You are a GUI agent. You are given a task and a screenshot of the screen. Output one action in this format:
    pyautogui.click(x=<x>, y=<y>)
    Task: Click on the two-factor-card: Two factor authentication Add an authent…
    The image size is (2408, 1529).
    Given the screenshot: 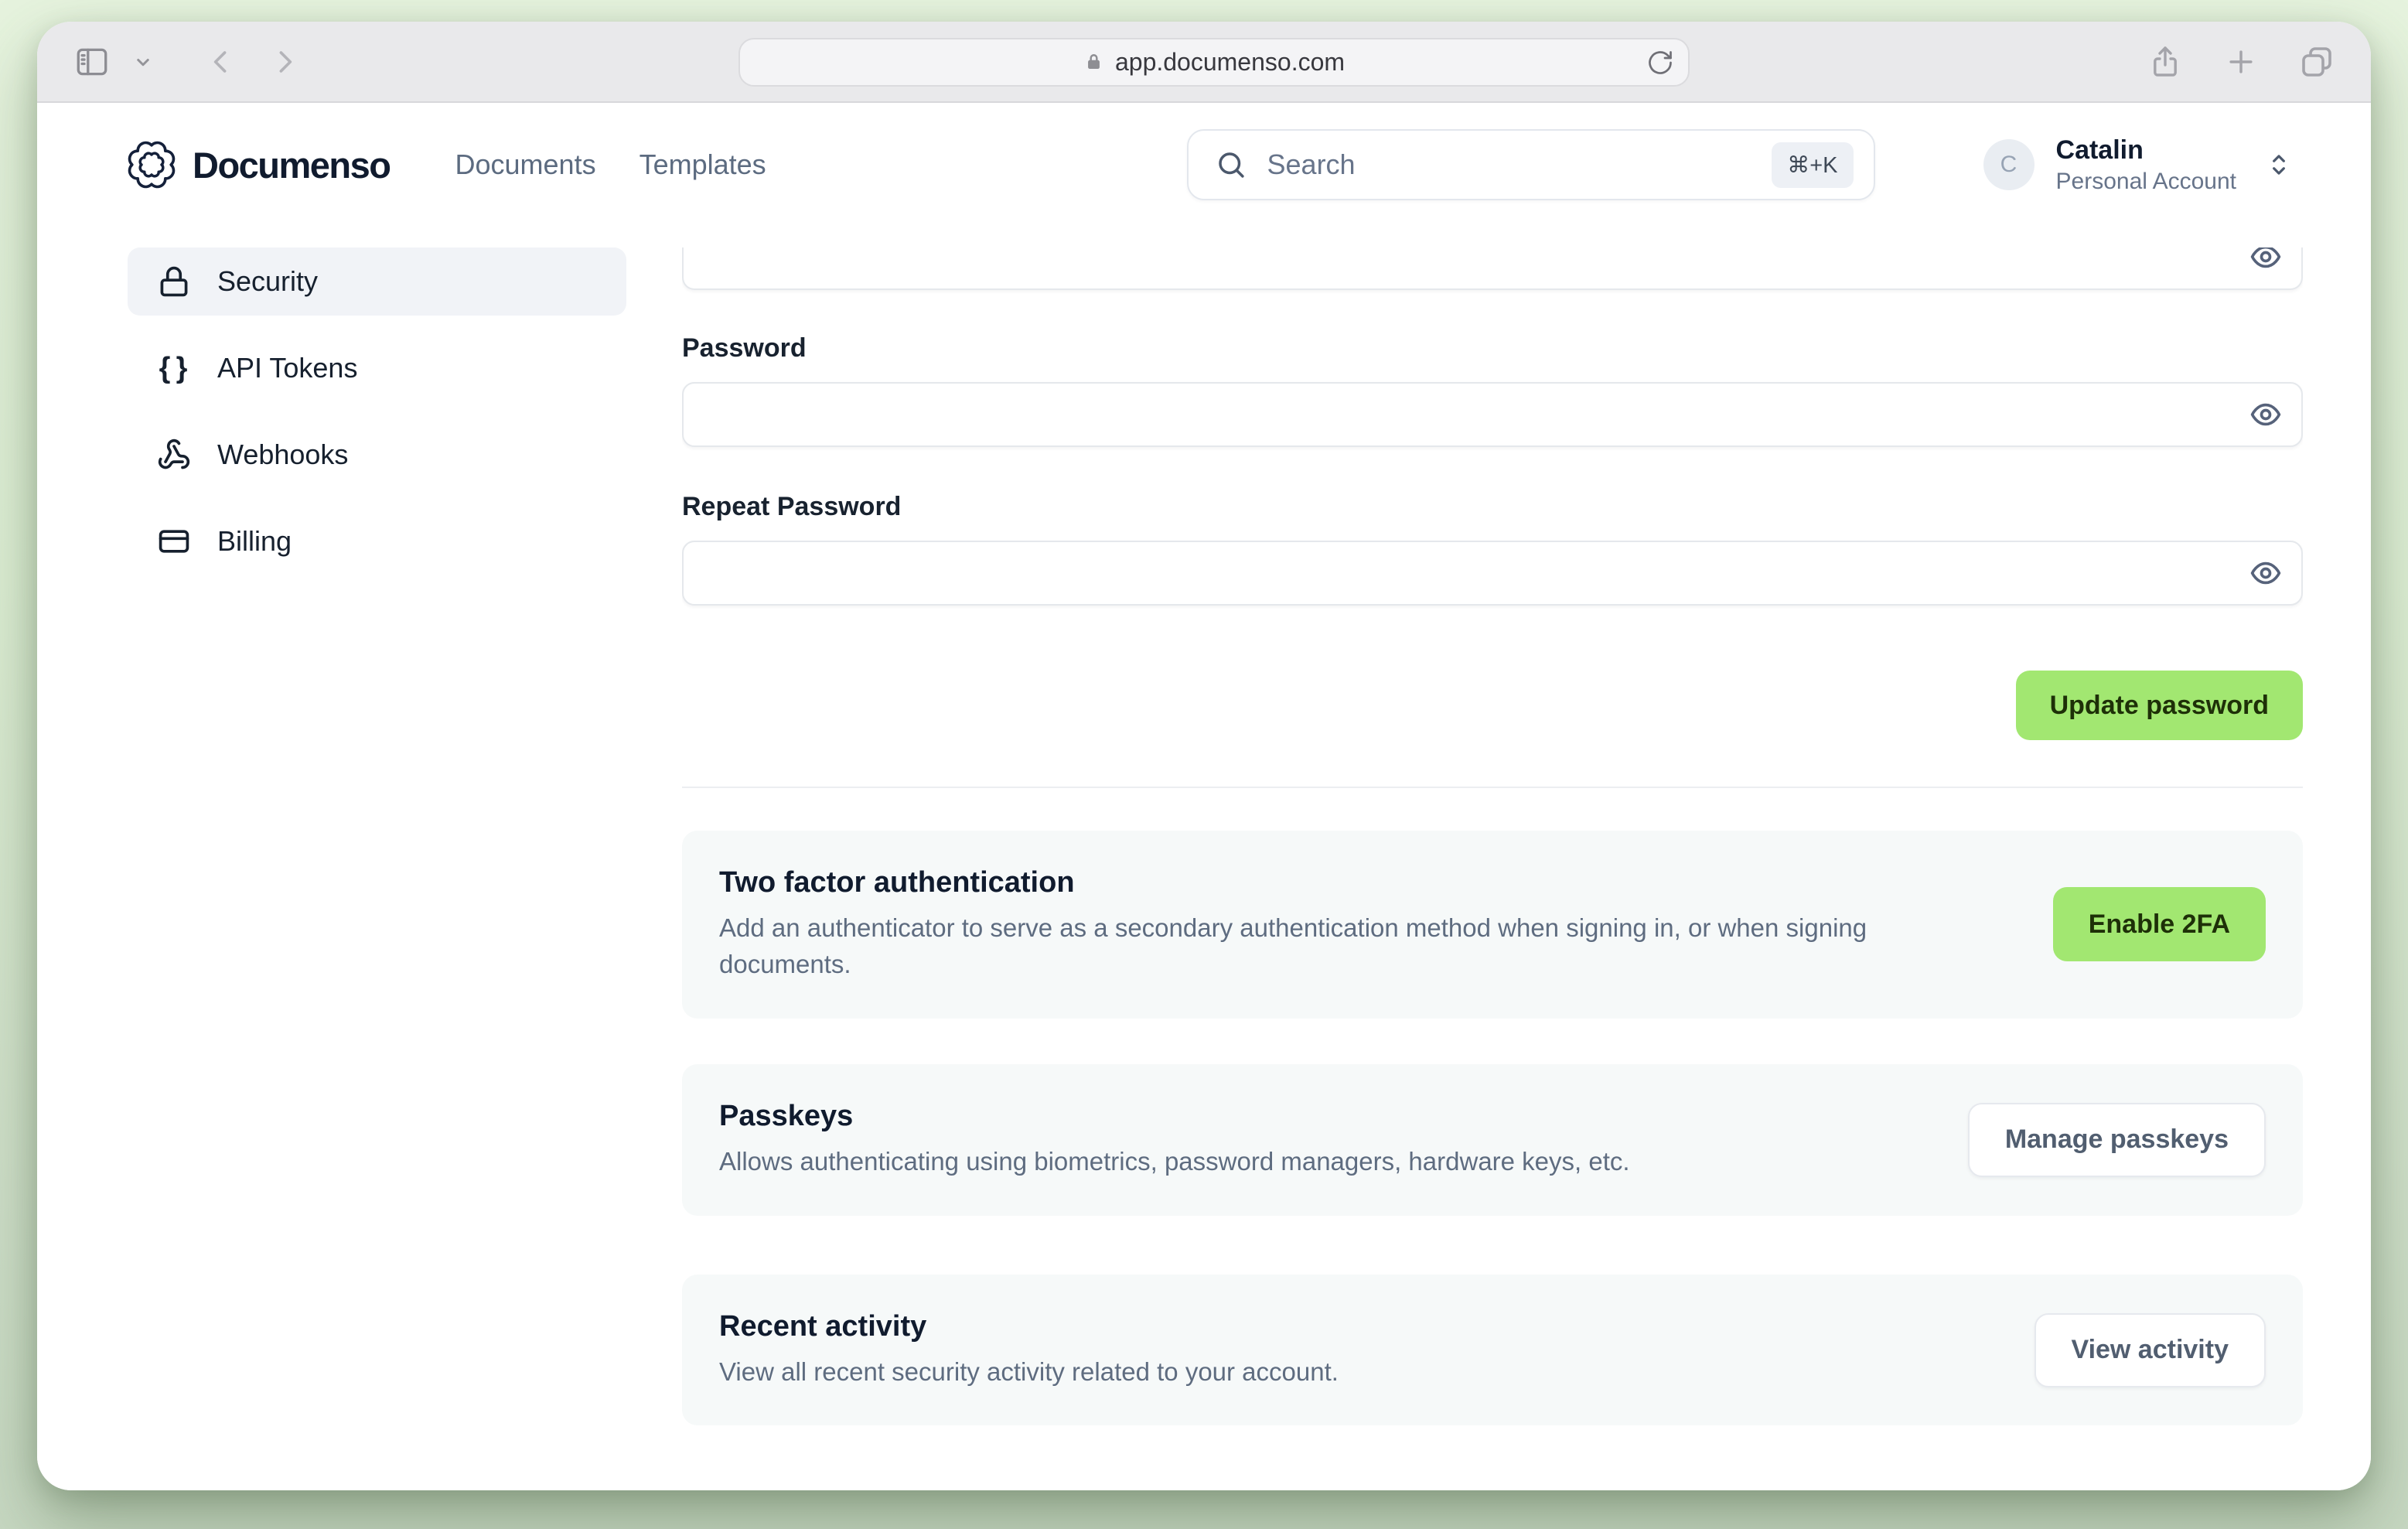 What is the action you would take?
    pyautogui.click(x=1492, y=925)
    